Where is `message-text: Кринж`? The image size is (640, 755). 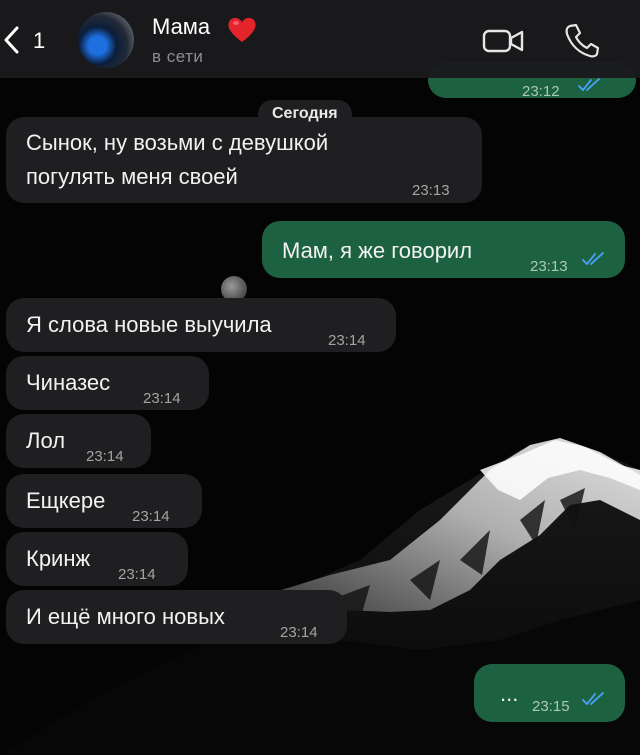 message-text: Кринж is located at coordinates (58, 558).